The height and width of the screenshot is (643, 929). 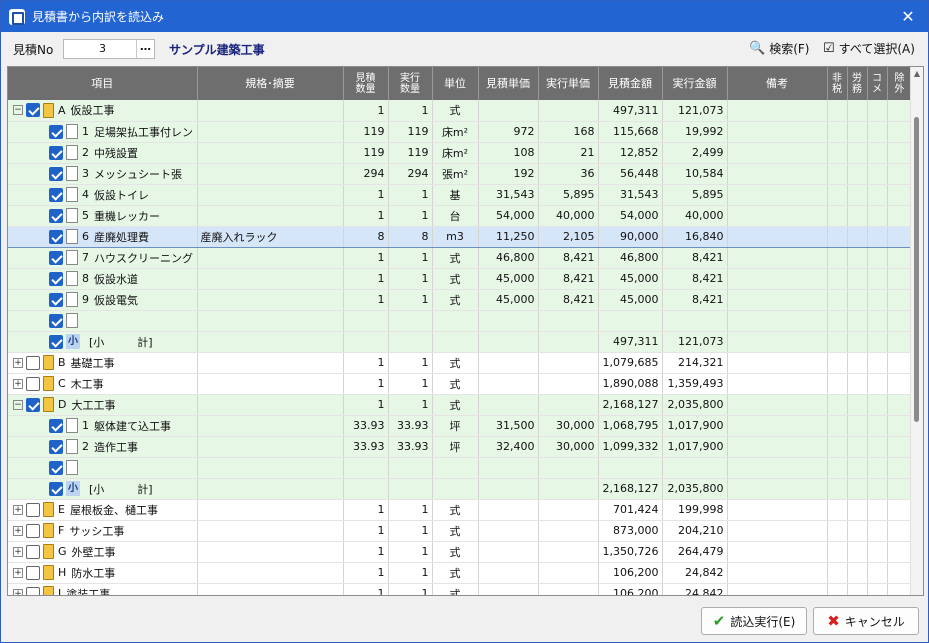 I want to click on cancel-button: ✖ キャンセル, so click(x=866, y=621).